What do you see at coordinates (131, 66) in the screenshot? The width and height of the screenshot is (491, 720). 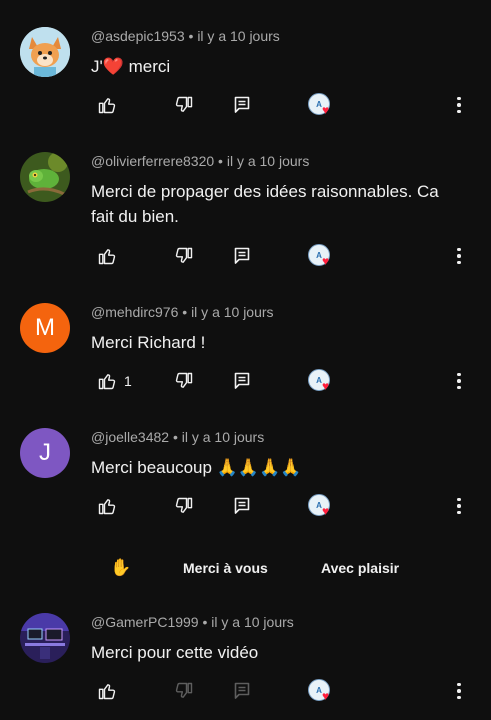 I see `comment-text: J'❤️ merci` at bounding box center [131, 66].